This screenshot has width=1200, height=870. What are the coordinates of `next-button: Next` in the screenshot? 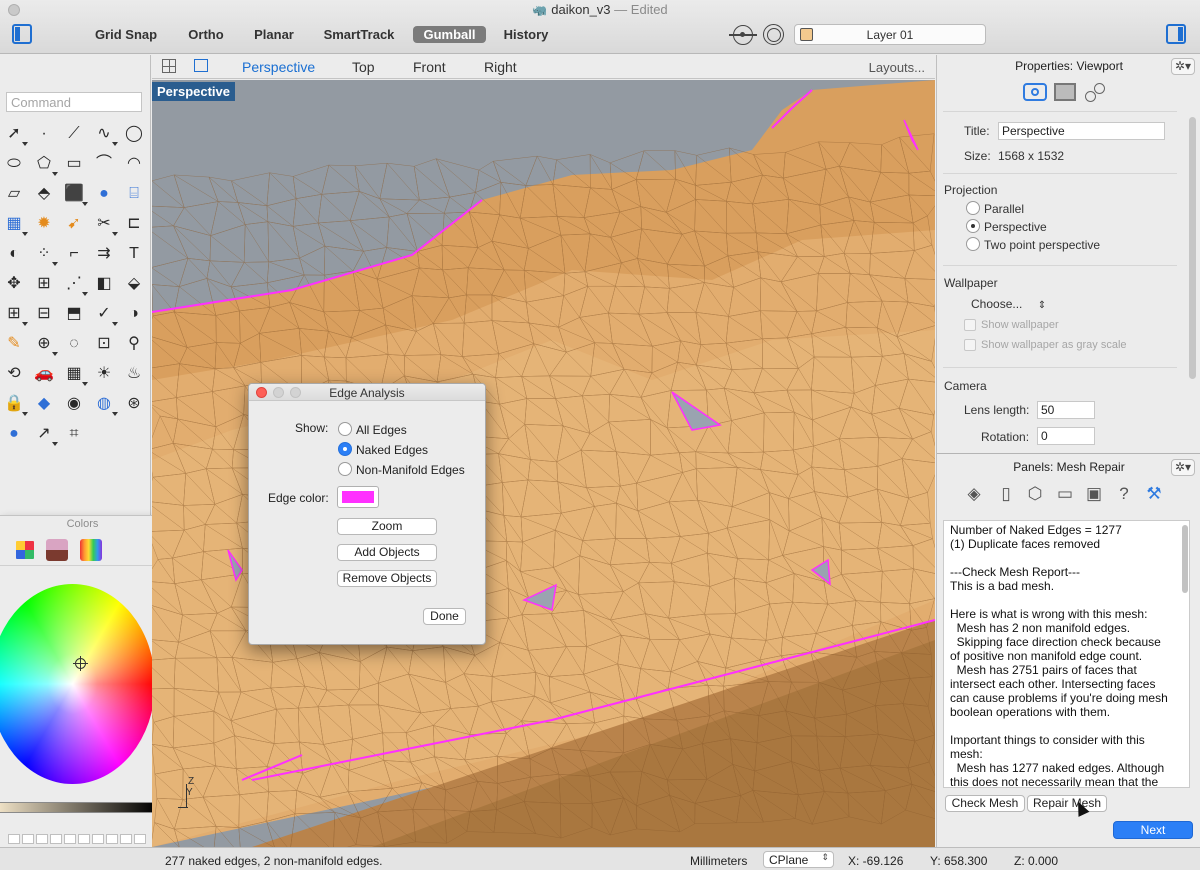 It's located at (1153, 830).